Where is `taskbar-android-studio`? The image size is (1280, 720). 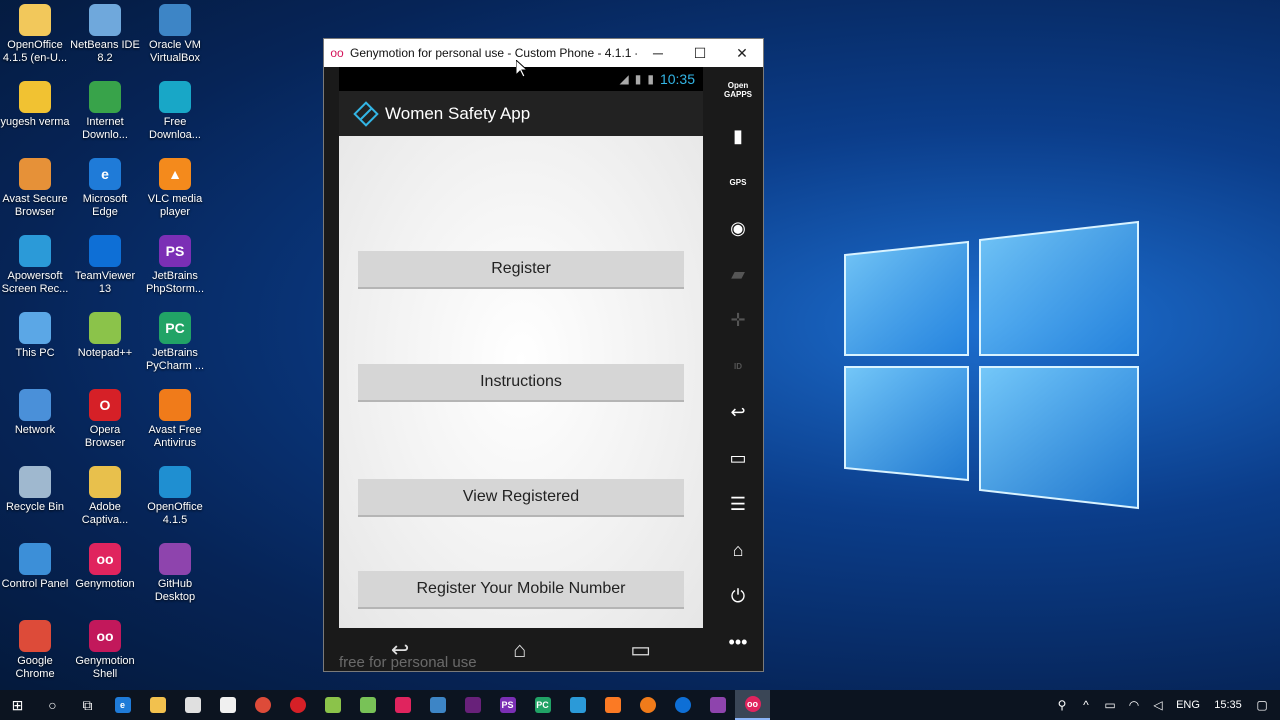 taskbar-android-studio is located at coordinates (367, 705).